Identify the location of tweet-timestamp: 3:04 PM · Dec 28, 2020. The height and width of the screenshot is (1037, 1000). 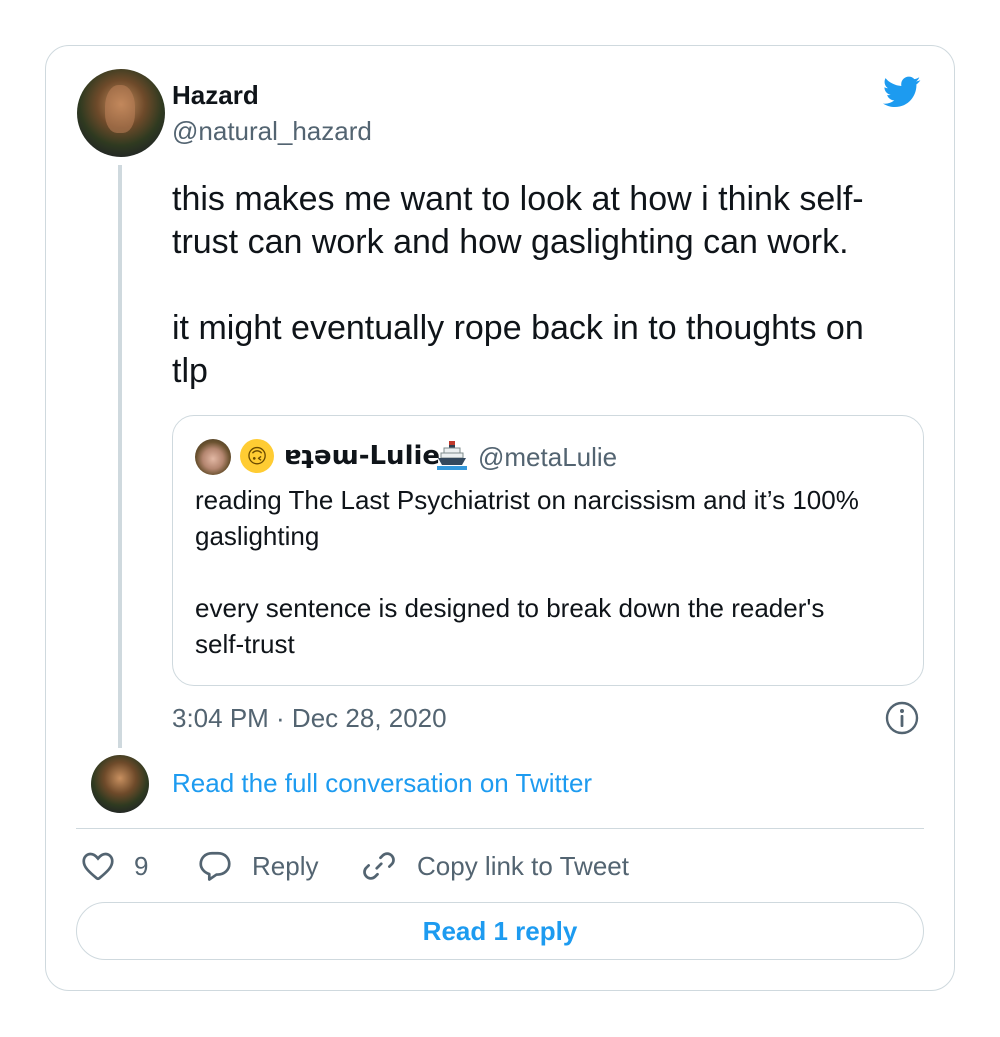
(309, 718).